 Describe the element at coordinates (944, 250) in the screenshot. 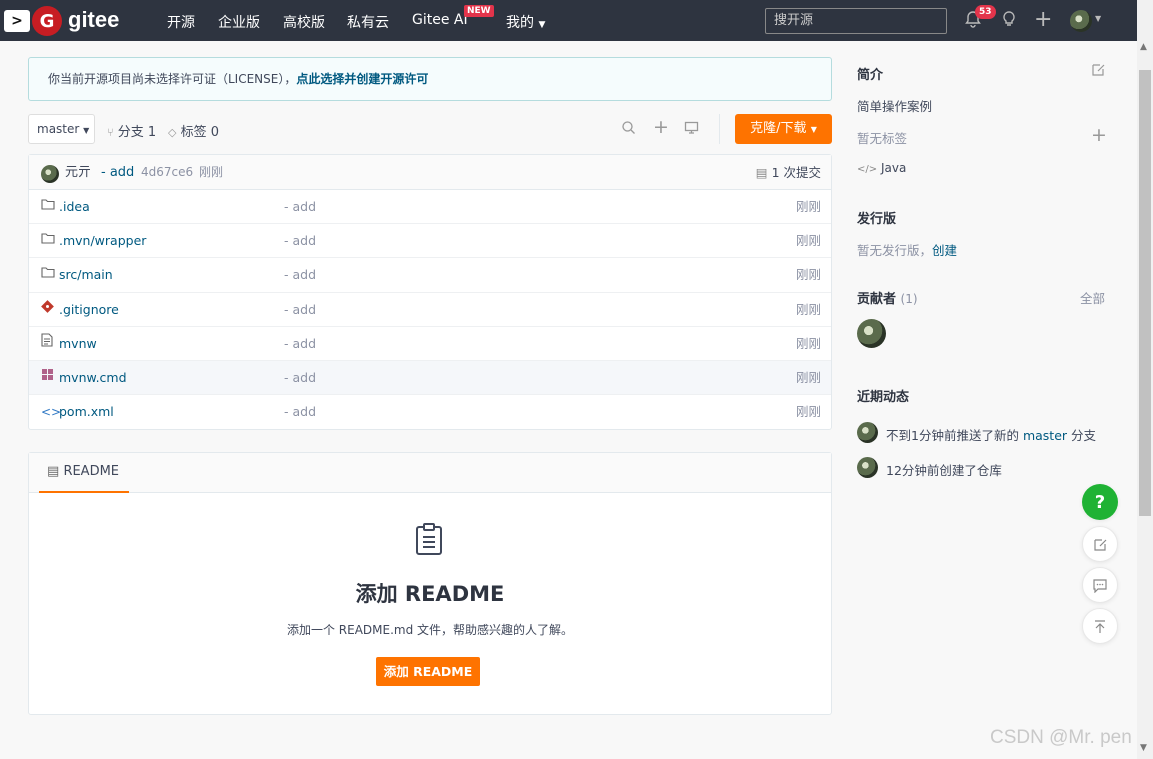

I see `create-release-link: 创建` at that location.